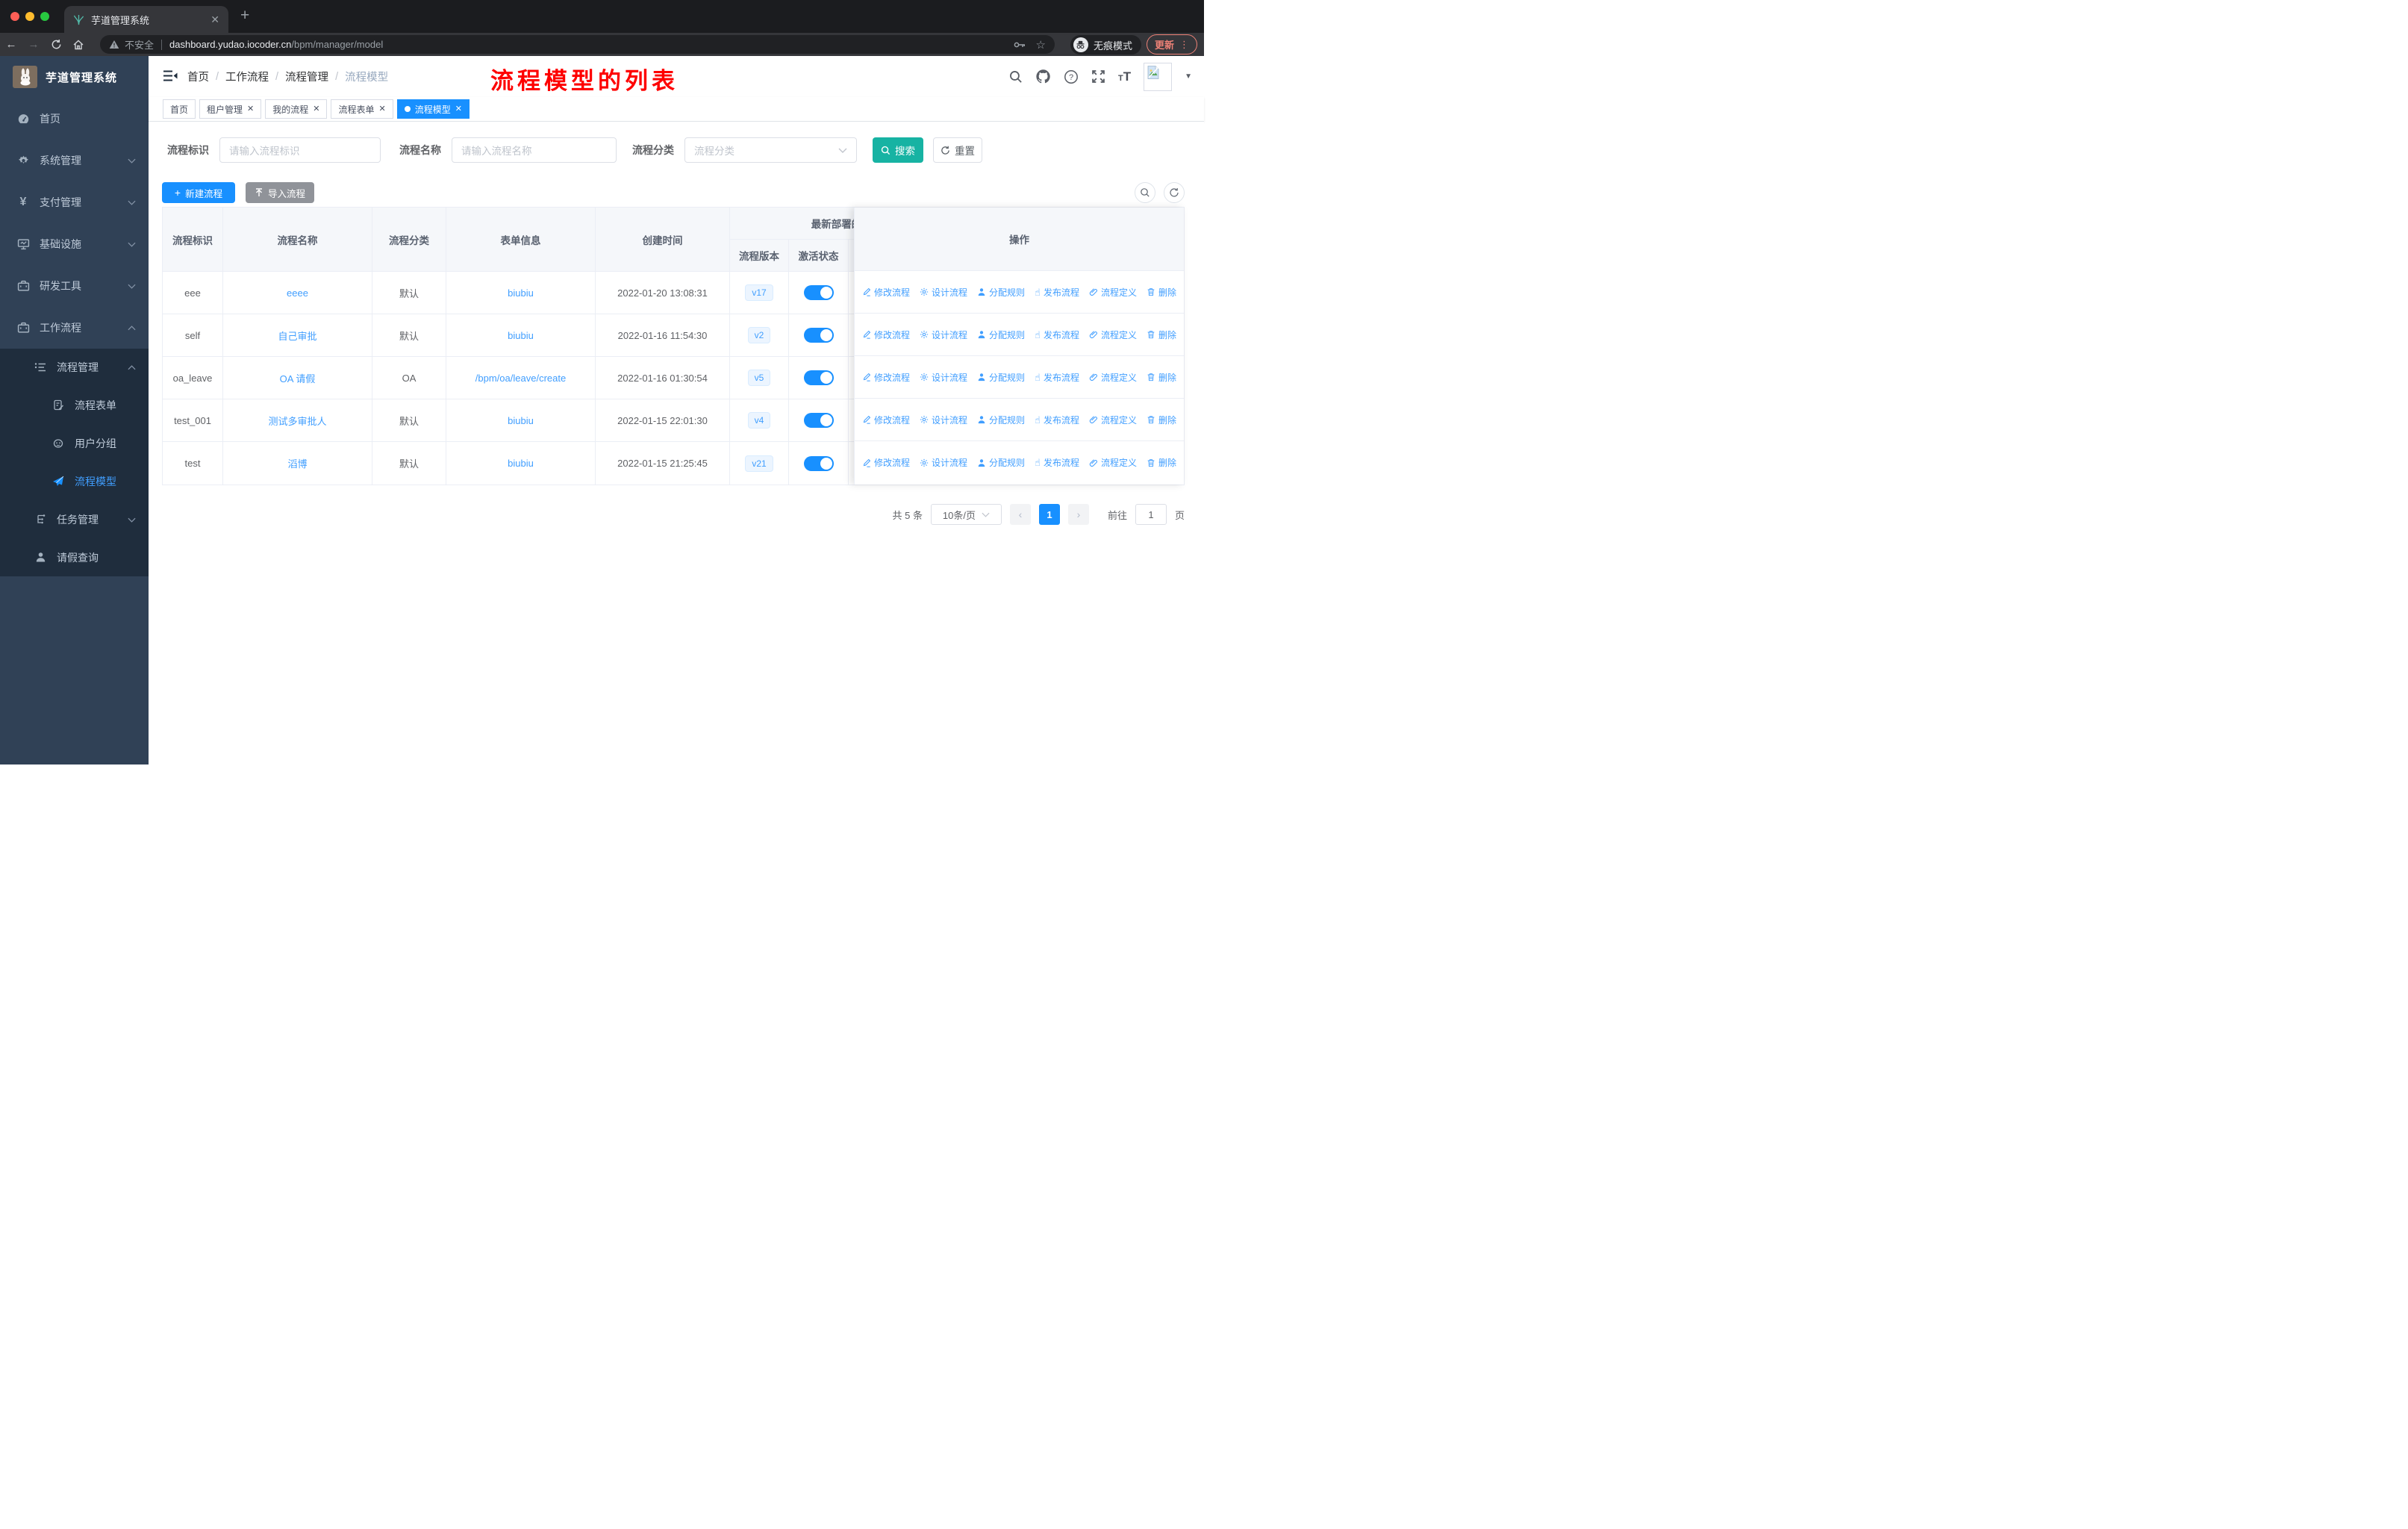  Describe the element at coordinates (33, 44) in the screenshot. I see `forward-icon: →` at that location.